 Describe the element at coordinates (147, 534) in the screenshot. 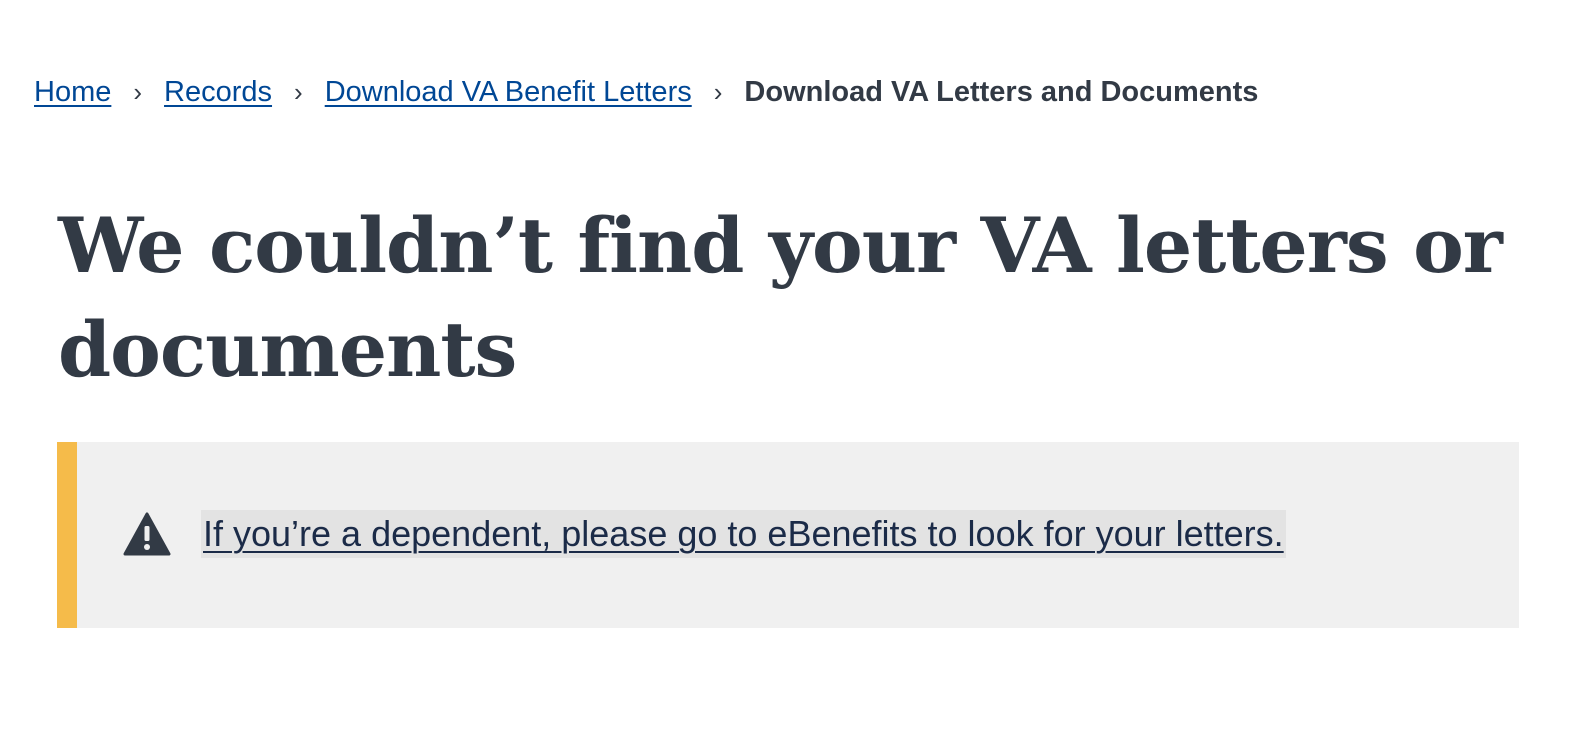

I see `warning-triangle-icon` at that location.